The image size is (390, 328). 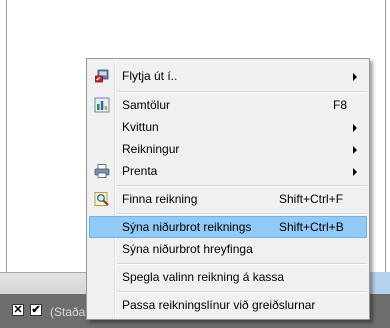 I want to click on menu-item-show-invoice-breakdown: Sýna niðurbrot reiknings Shift+Ctrl+B, so click(x=228, y=227).